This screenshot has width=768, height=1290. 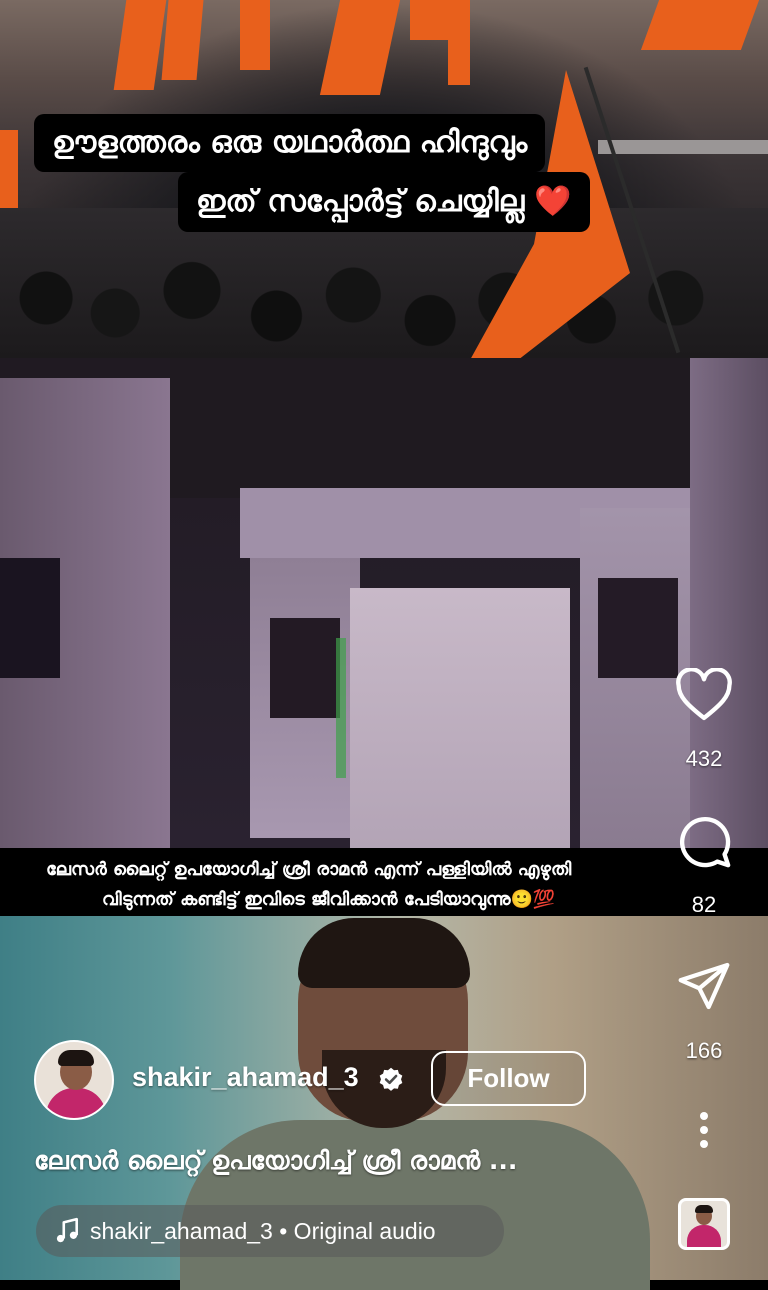 What do you see at coordinates (704, 1209) in the screenshot?
I see `thumb-hair` at bounding box center [704, 1209].